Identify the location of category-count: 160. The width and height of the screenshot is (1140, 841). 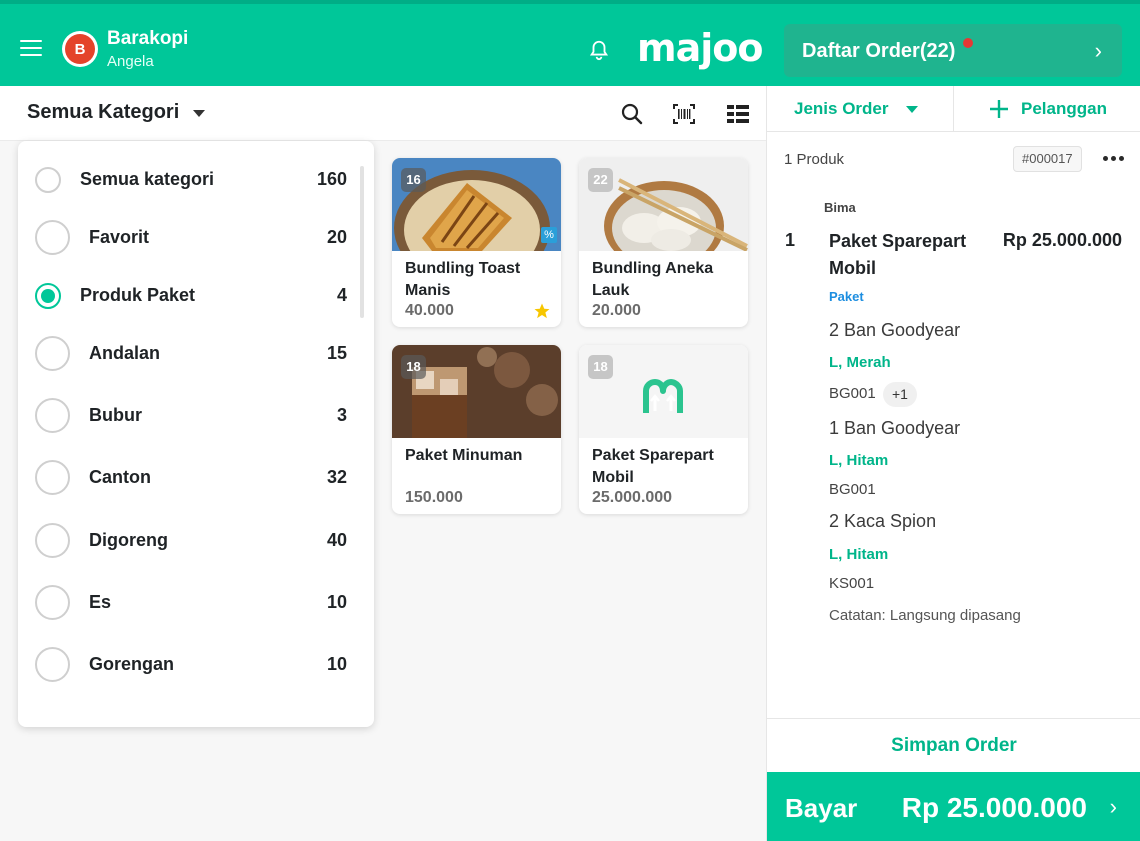
(331, 179).